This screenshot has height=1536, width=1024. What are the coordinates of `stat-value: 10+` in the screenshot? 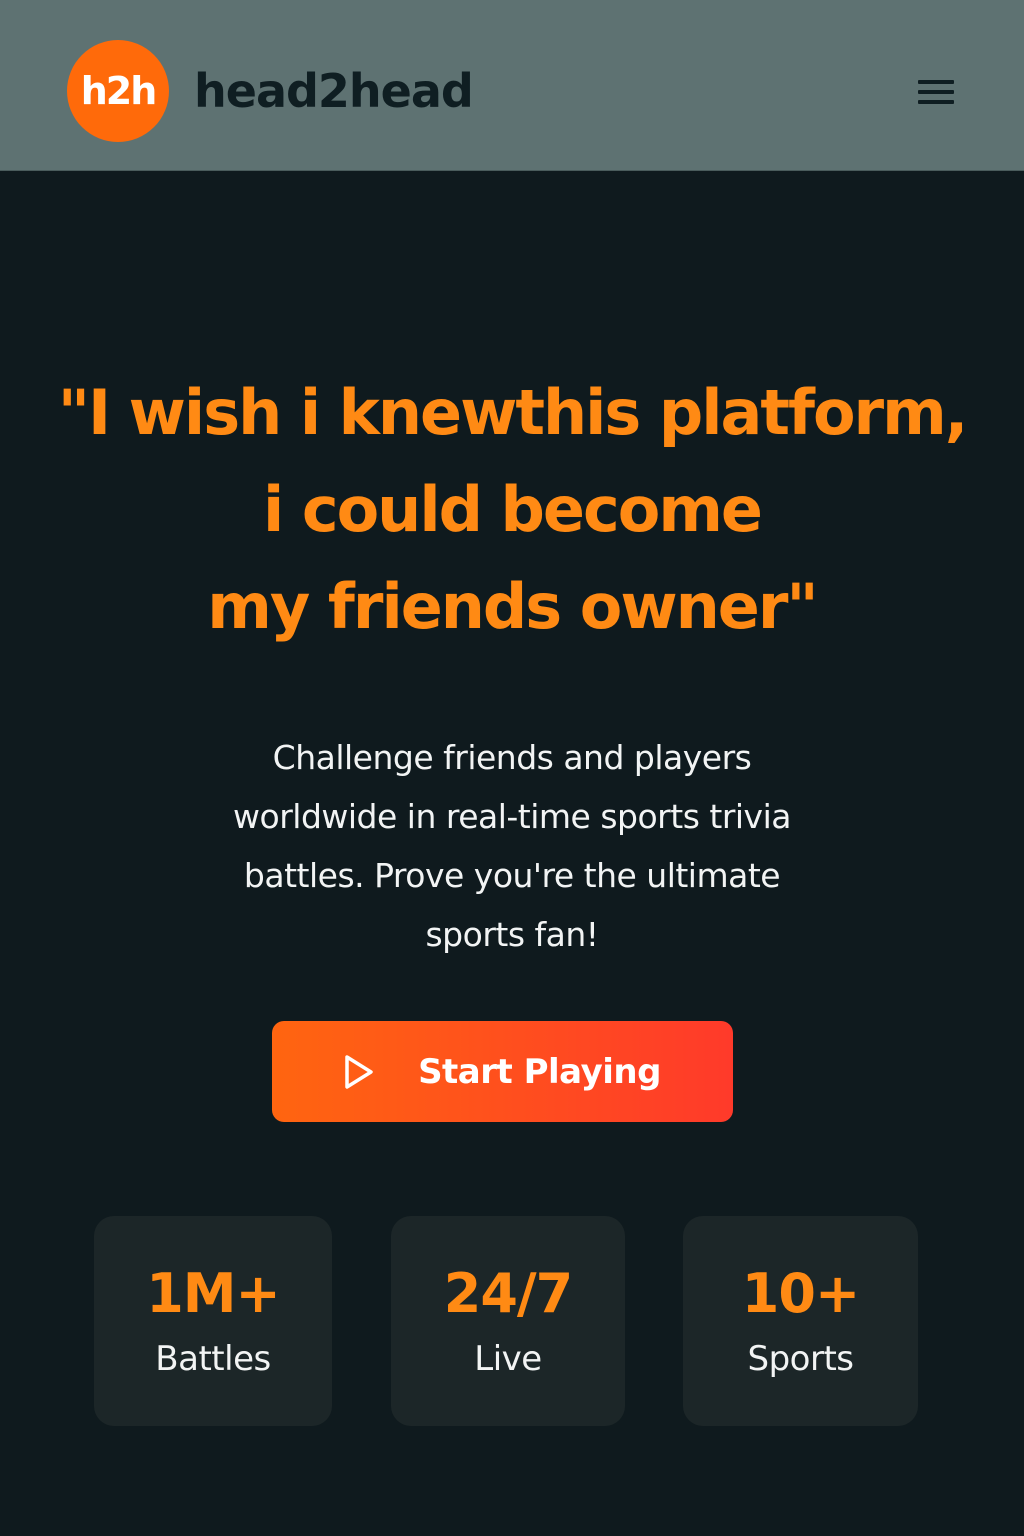 It's located at (800, 1293).